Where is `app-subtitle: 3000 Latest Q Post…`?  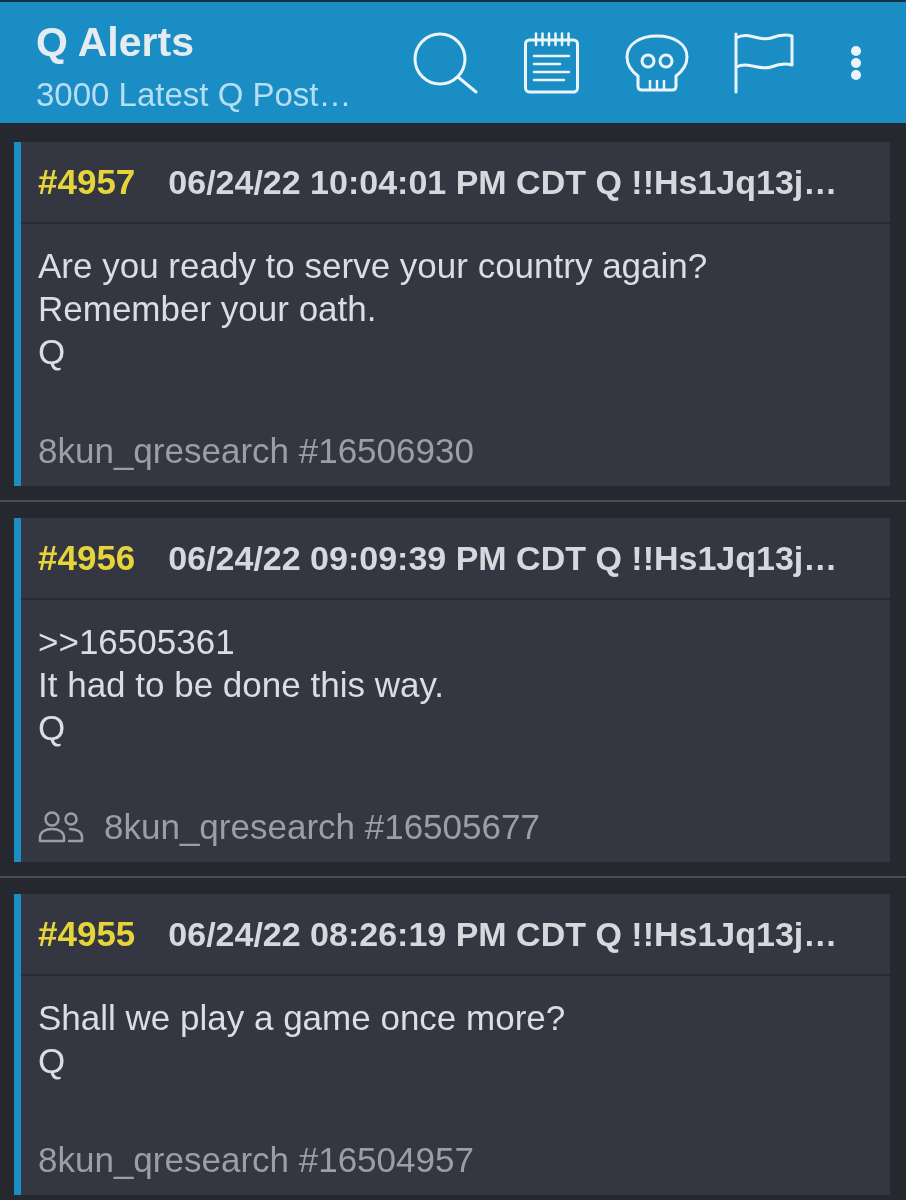 app-subtitle: 3000 Latest Q Post… is located at coordinates (194, 95).